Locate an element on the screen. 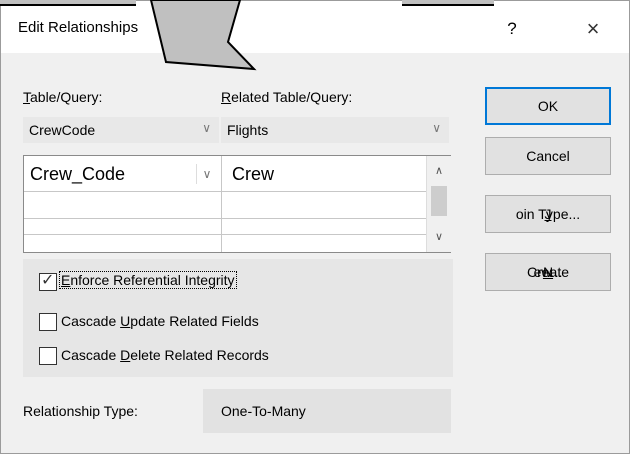 The width and height of the screenshot is (630, 454). related-table-query-value: Flights is located at coordinates (248, 130).